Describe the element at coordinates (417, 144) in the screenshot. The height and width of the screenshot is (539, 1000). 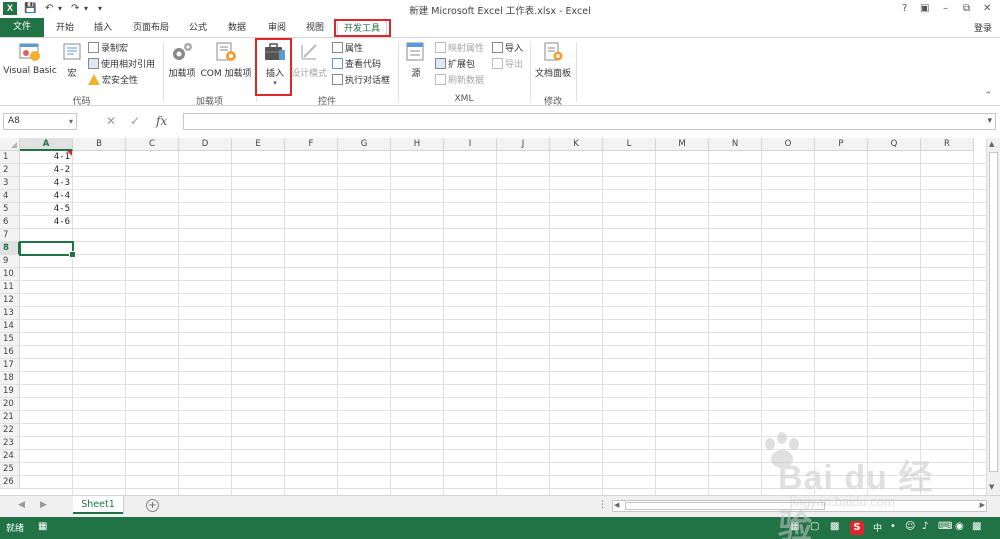
I see `column-header-h: H` at that location.